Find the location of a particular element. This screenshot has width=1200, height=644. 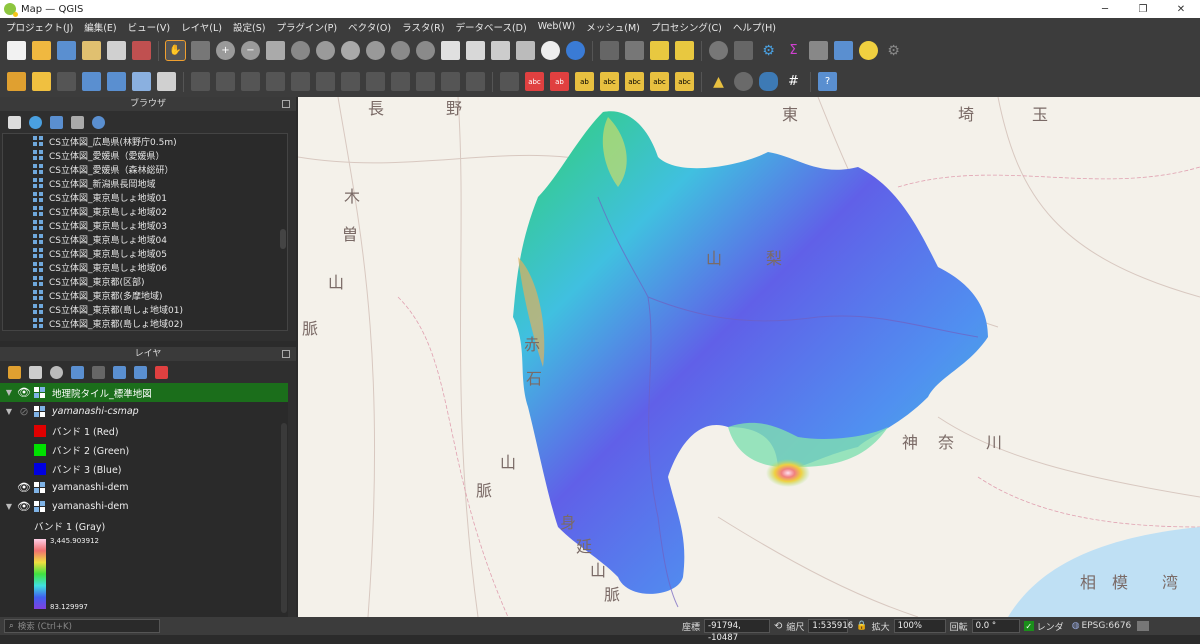

zoom-selection-icon is located at coordinates (325, 50).